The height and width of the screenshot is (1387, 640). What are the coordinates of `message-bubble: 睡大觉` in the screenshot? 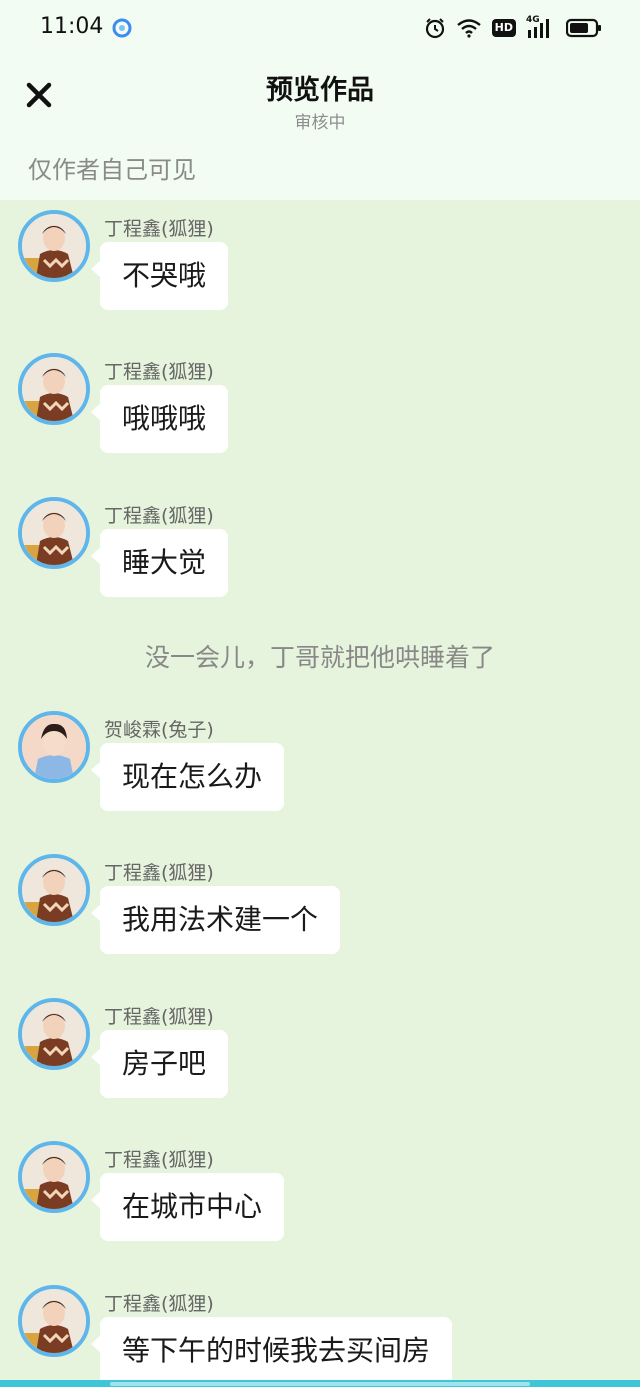 It's located at (159, 563).